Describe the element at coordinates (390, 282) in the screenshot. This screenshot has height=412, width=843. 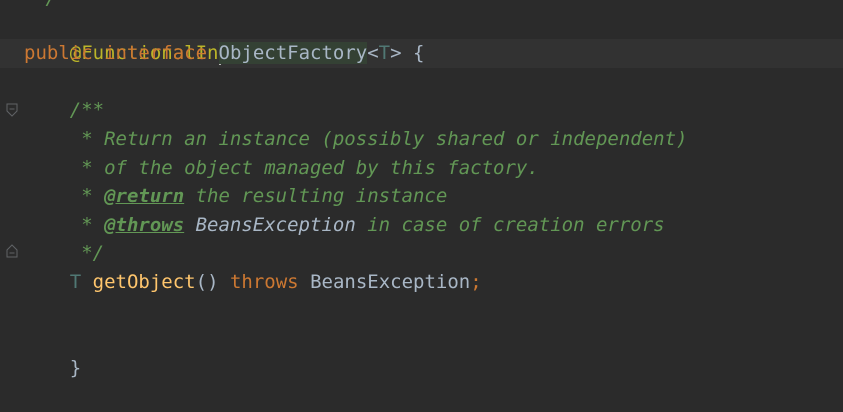
I see `method-exception: BeansException` at that location.